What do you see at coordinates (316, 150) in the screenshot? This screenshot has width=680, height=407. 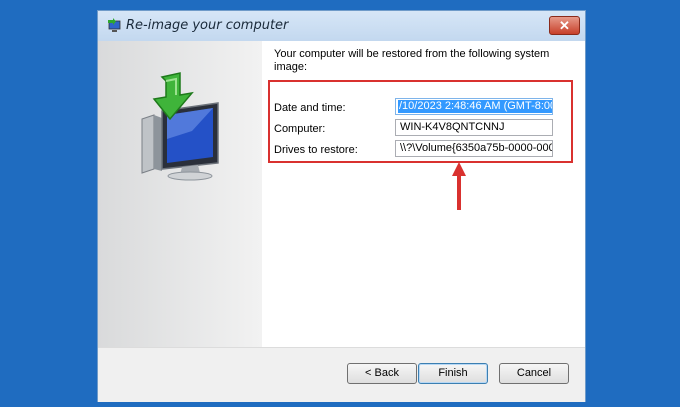 I see `drives-label: Drives to restore:` at bounding box center [316, 150].